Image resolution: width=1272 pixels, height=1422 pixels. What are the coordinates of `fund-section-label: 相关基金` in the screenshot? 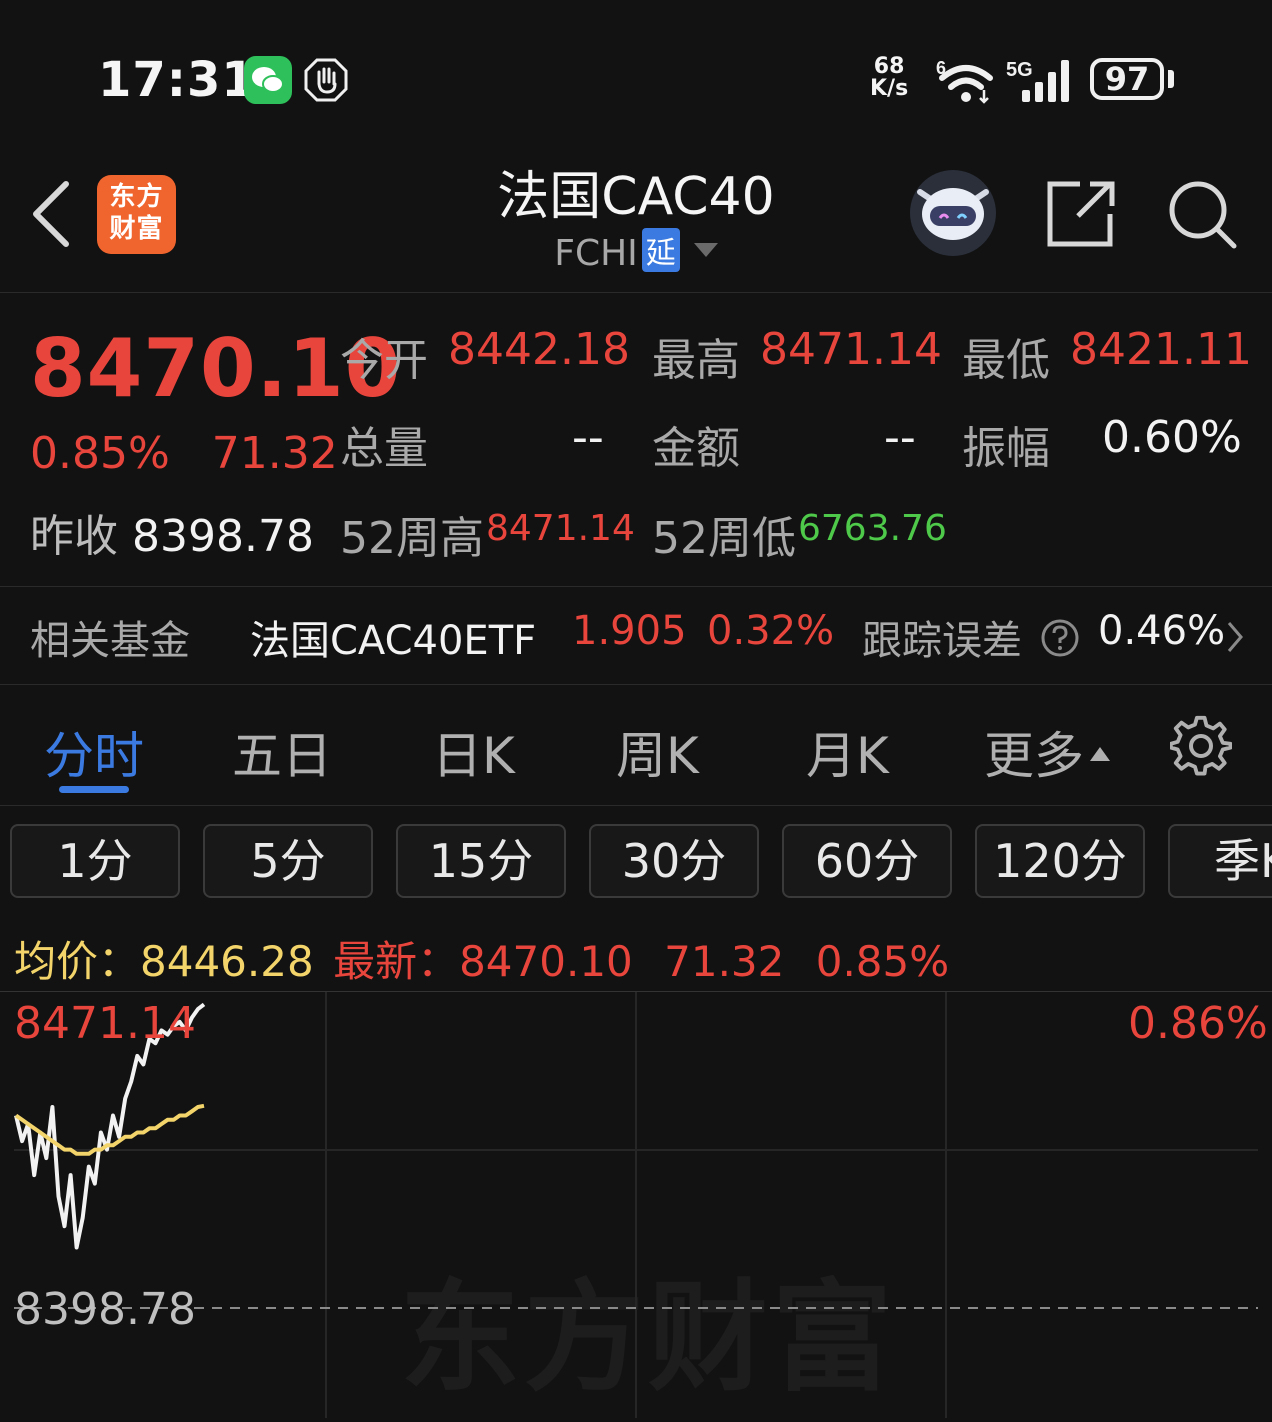 It's located at (110, 641).